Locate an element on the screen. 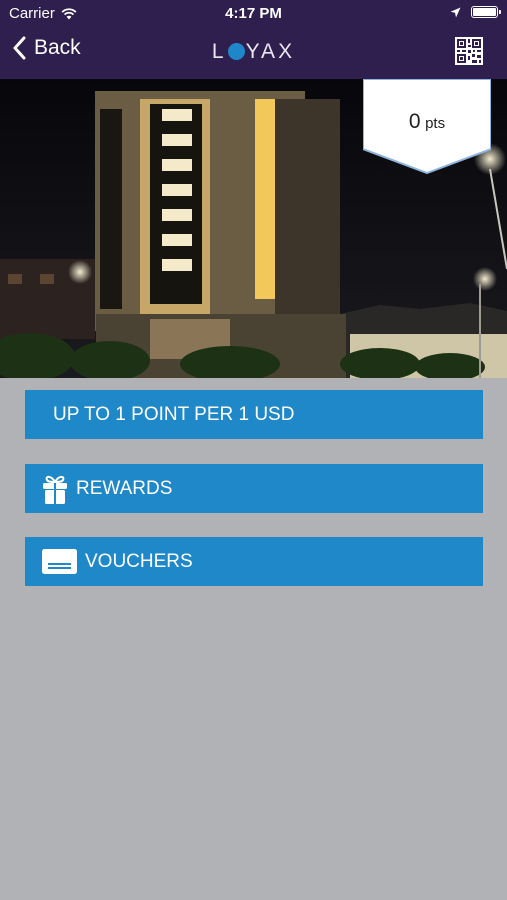  logo-text-start: L is located at coordinates (219, 51).